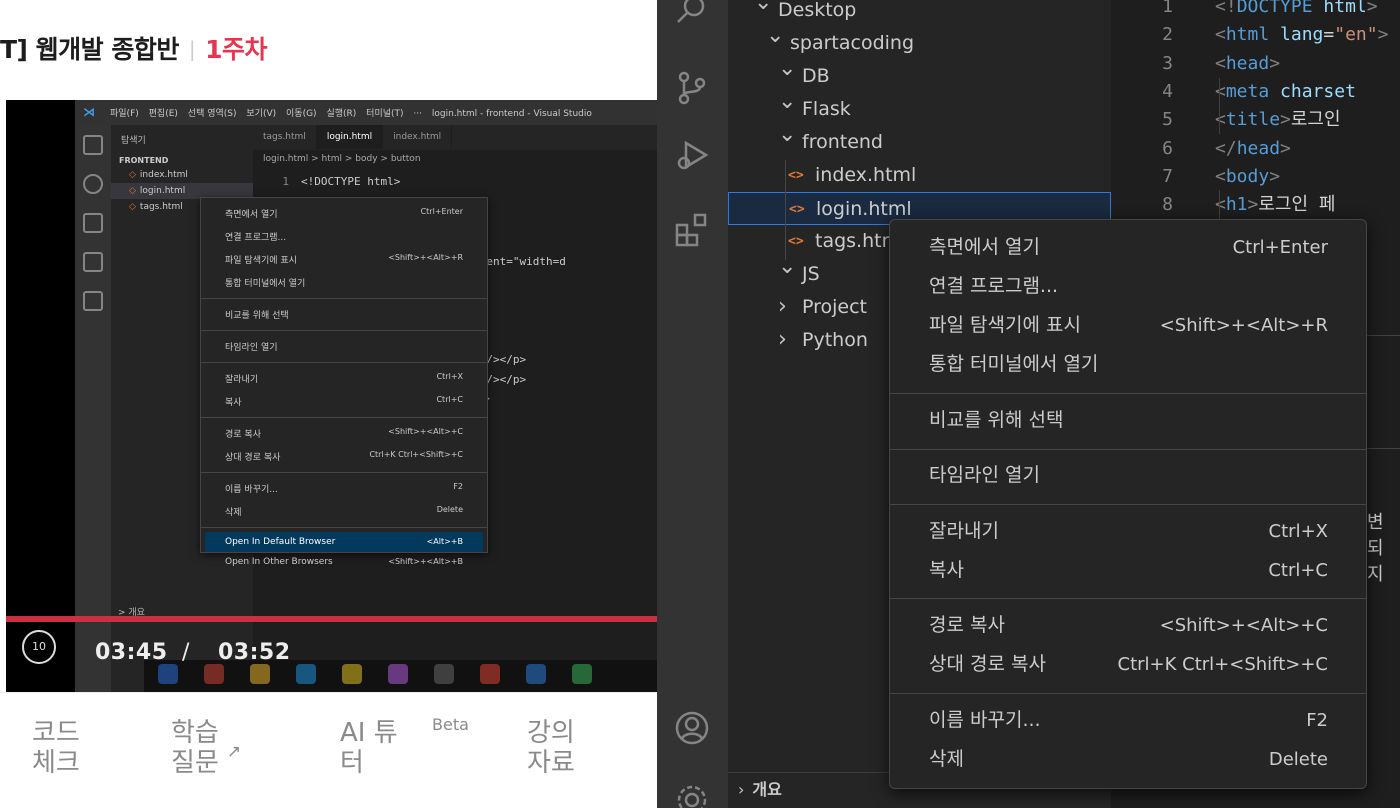 Image resolution: width=1400 pixels, height=808 pixels. I want to click on search-icon, so click(692, 14).